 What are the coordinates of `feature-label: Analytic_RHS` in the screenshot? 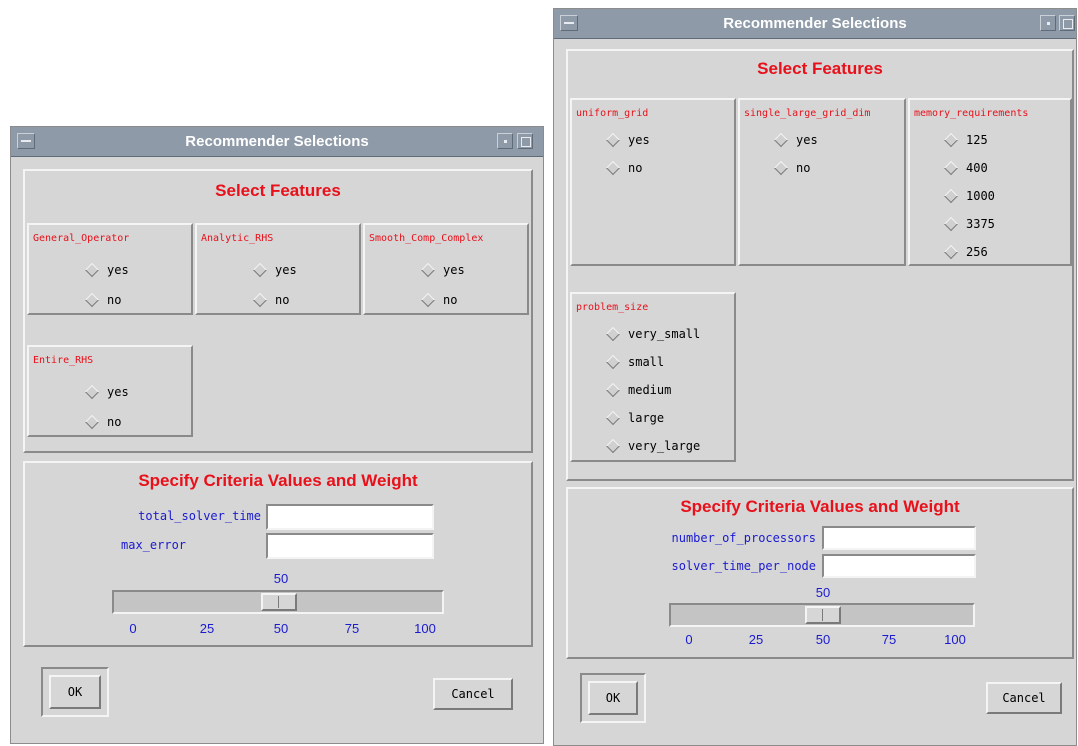 It's located at (237, 238).